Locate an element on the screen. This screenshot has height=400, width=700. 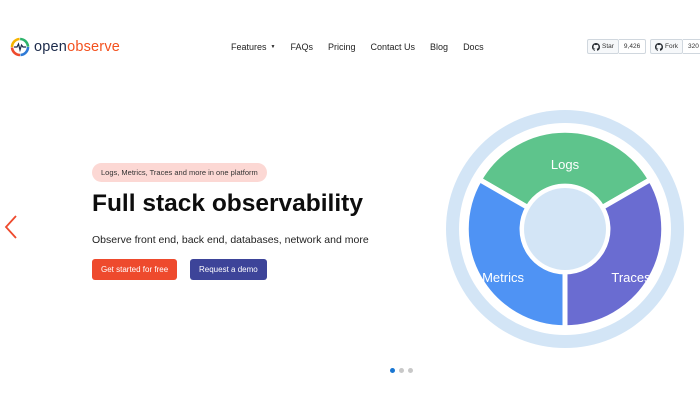
github-star-label: Star is located at coordinates (608, 46).